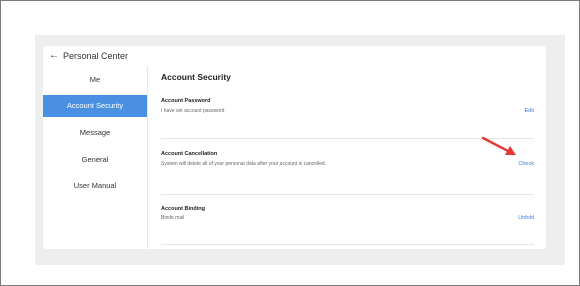  I want to click on edit-link: Edit, so click(529, 111).